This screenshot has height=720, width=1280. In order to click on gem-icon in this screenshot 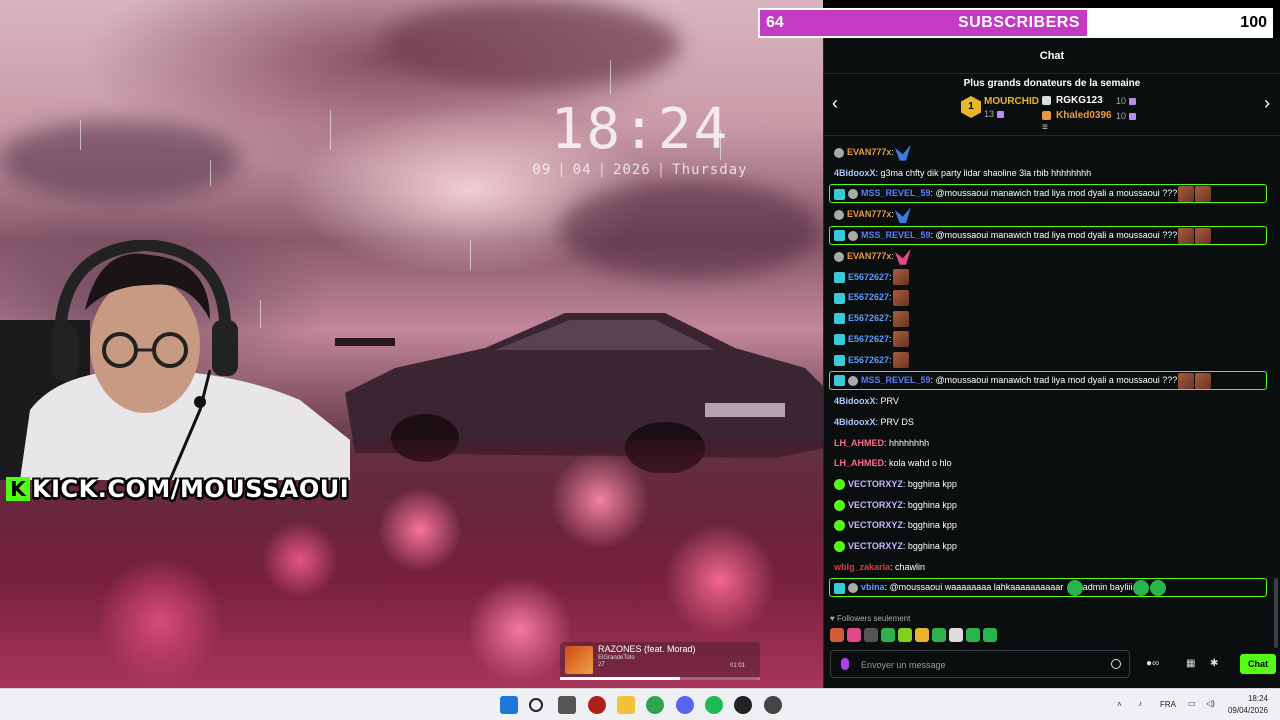, I will do `click(1001, 115)`.